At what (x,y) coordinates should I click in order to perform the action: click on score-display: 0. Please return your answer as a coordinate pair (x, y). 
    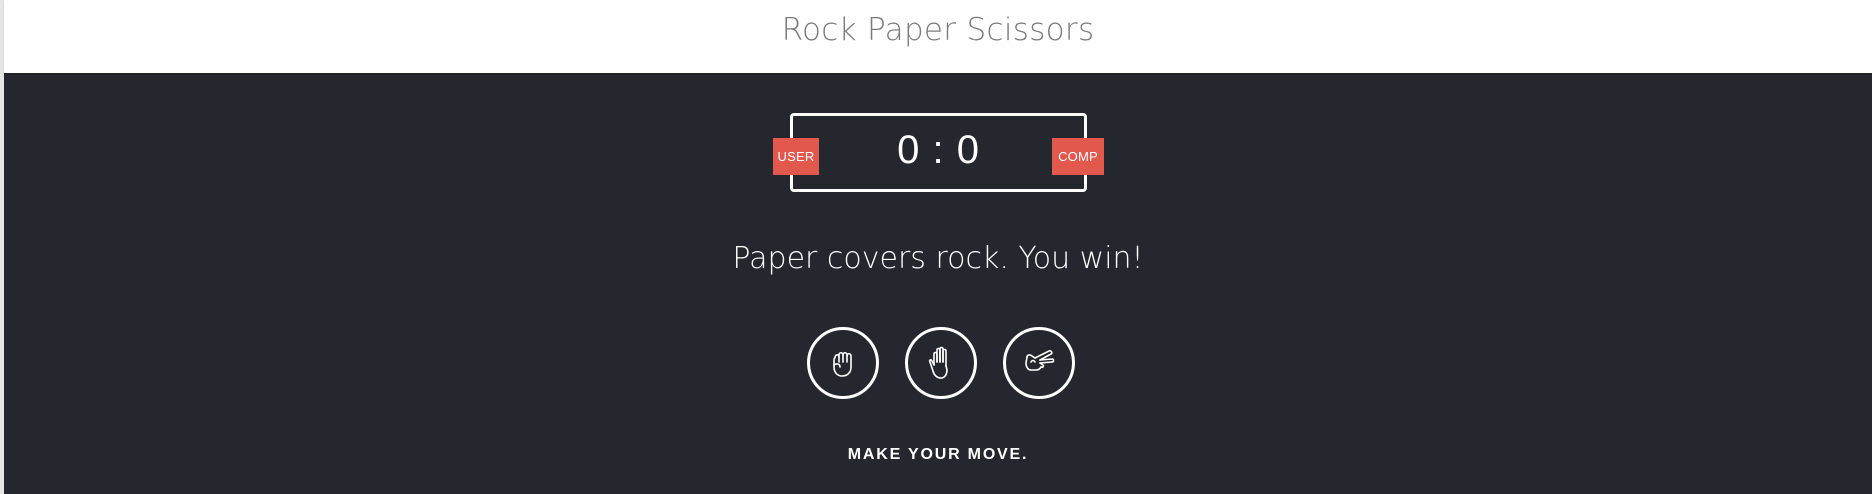
    Looking at the image, I should click on (938, 150).